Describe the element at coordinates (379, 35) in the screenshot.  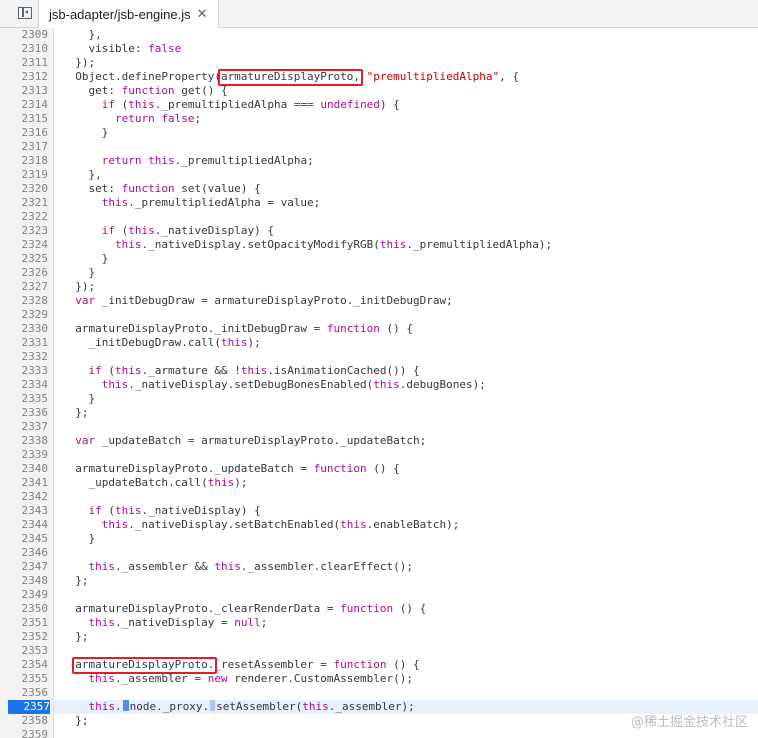
I see `code-line: 2309 },` at that location.